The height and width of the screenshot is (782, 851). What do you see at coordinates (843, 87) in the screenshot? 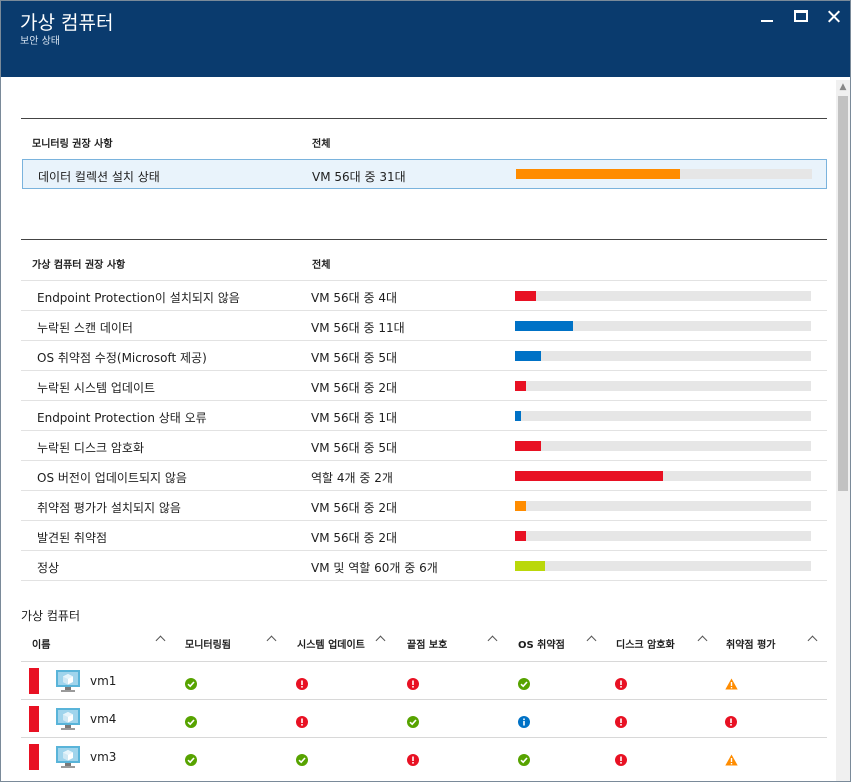
I see `scroll-up-arrow-icon: ▲` at bounding box center [843, 87].